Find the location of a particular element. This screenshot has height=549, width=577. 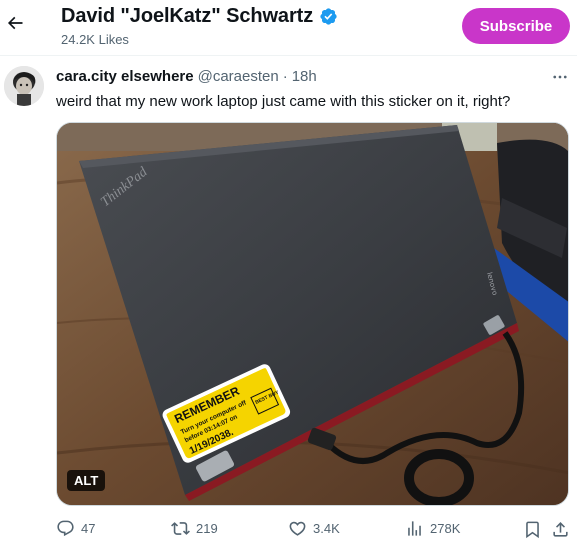

tweet-actions: 47 219 3.4K 278K is located at coordinates (288, 530).